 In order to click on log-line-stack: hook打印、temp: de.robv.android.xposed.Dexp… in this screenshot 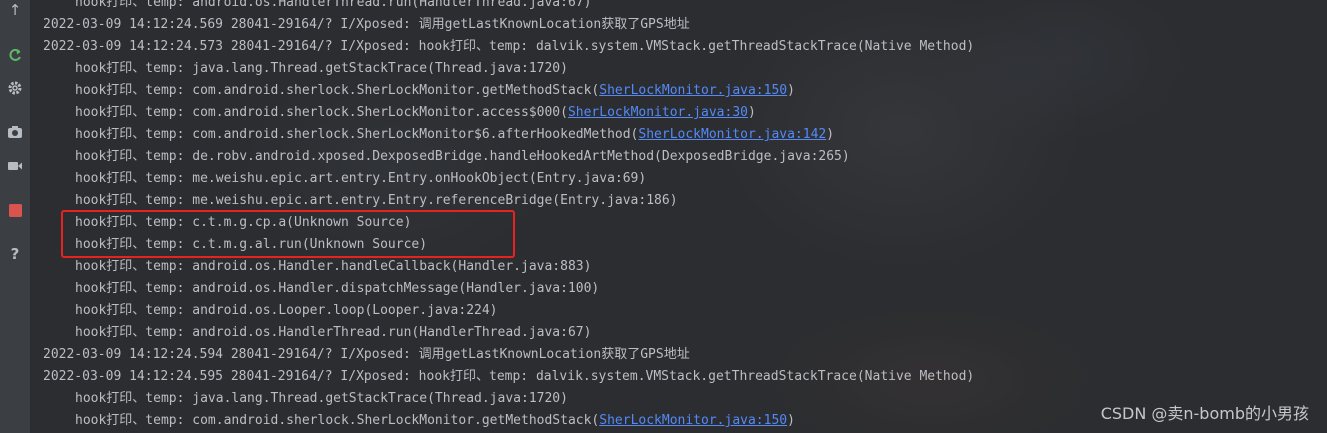, I will do `click(462, 156)`.